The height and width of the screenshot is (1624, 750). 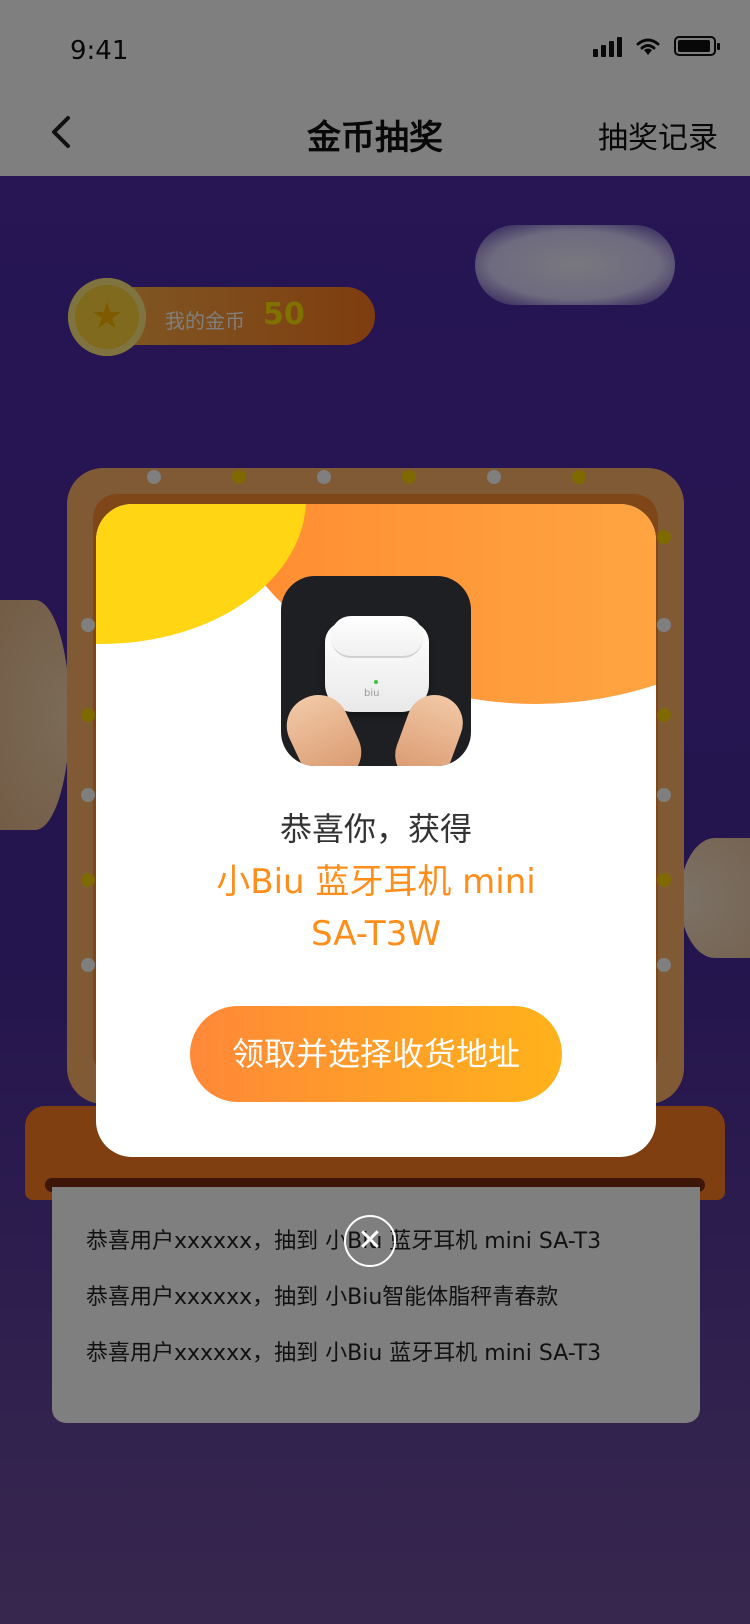 What do you see at coordinates (376, 934) in the screenshot?
I see `prize-name-line2: SA-T3W` at bounding box center [376, 934].